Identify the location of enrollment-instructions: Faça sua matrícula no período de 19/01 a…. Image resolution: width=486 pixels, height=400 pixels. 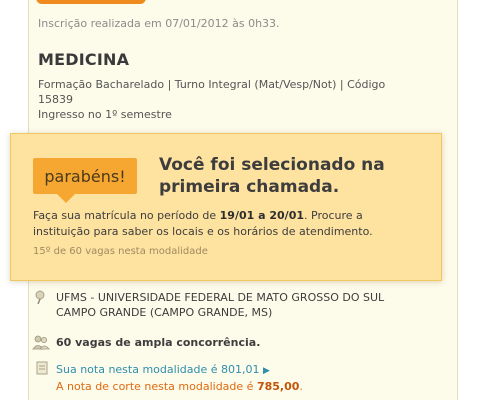
(233, 224).